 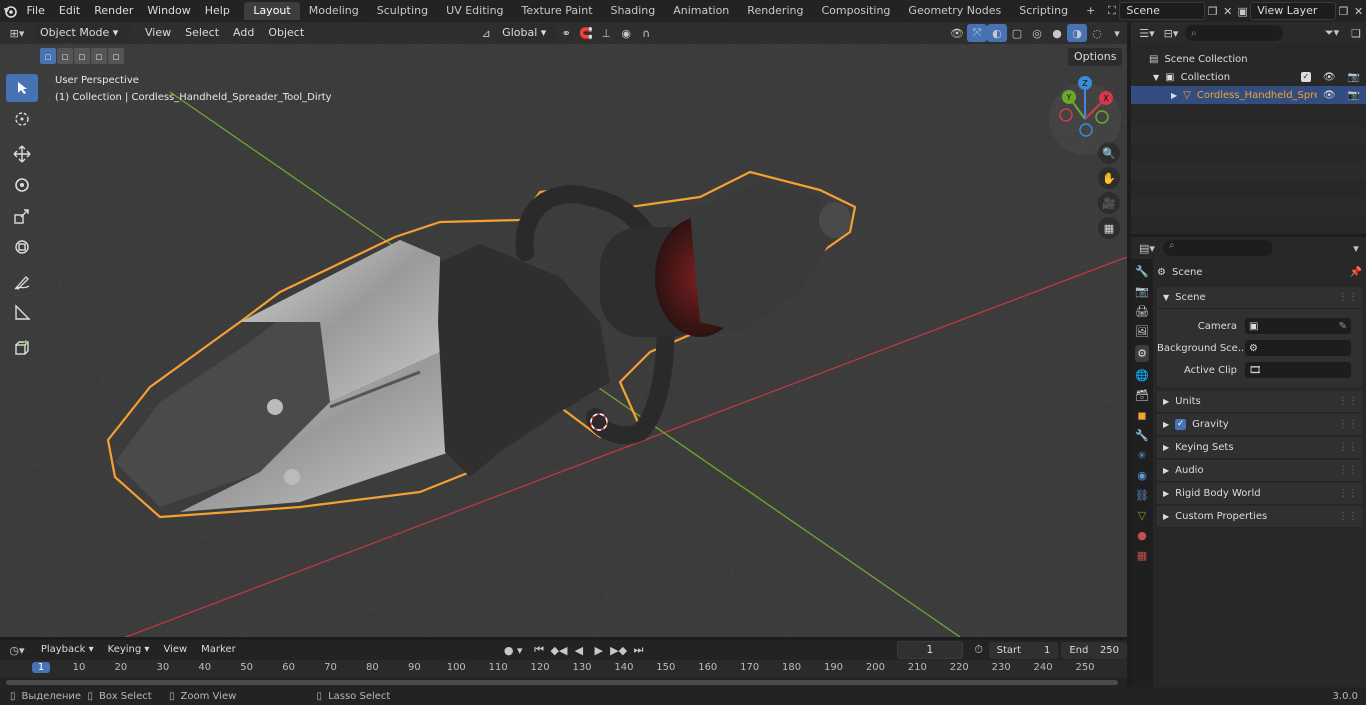 I want to click on delete-scene-icon: ✕, so click(x=1227, y=11).